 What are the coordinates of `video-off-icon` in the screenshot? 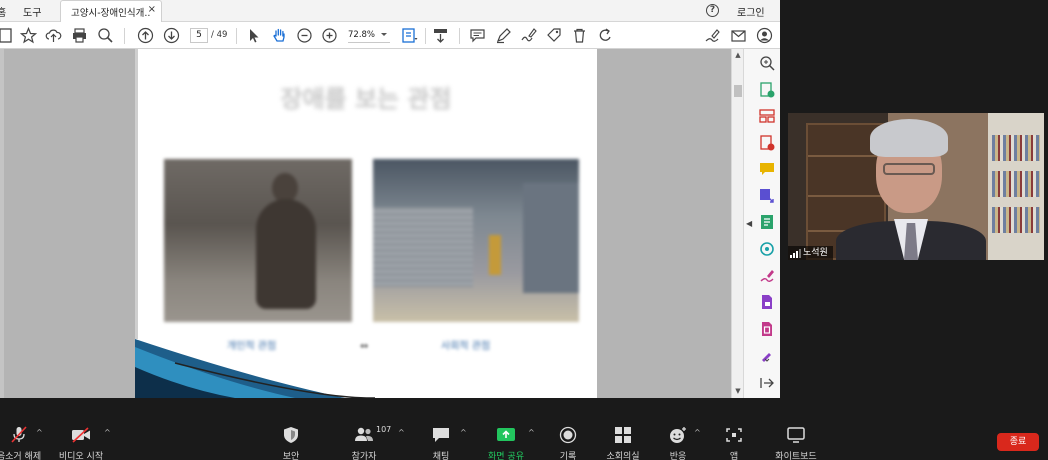 It's located at (81, 435).